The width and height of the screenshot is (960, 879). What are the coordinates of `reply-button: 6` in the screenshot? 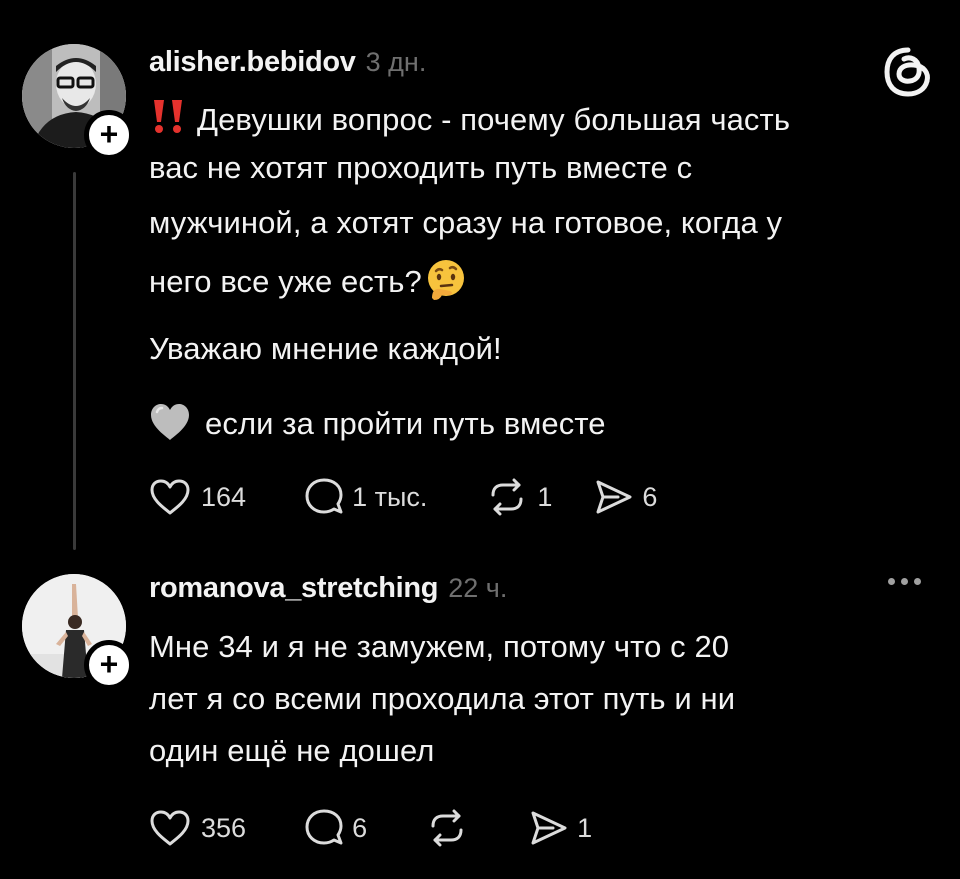 It's located at (335, 828).